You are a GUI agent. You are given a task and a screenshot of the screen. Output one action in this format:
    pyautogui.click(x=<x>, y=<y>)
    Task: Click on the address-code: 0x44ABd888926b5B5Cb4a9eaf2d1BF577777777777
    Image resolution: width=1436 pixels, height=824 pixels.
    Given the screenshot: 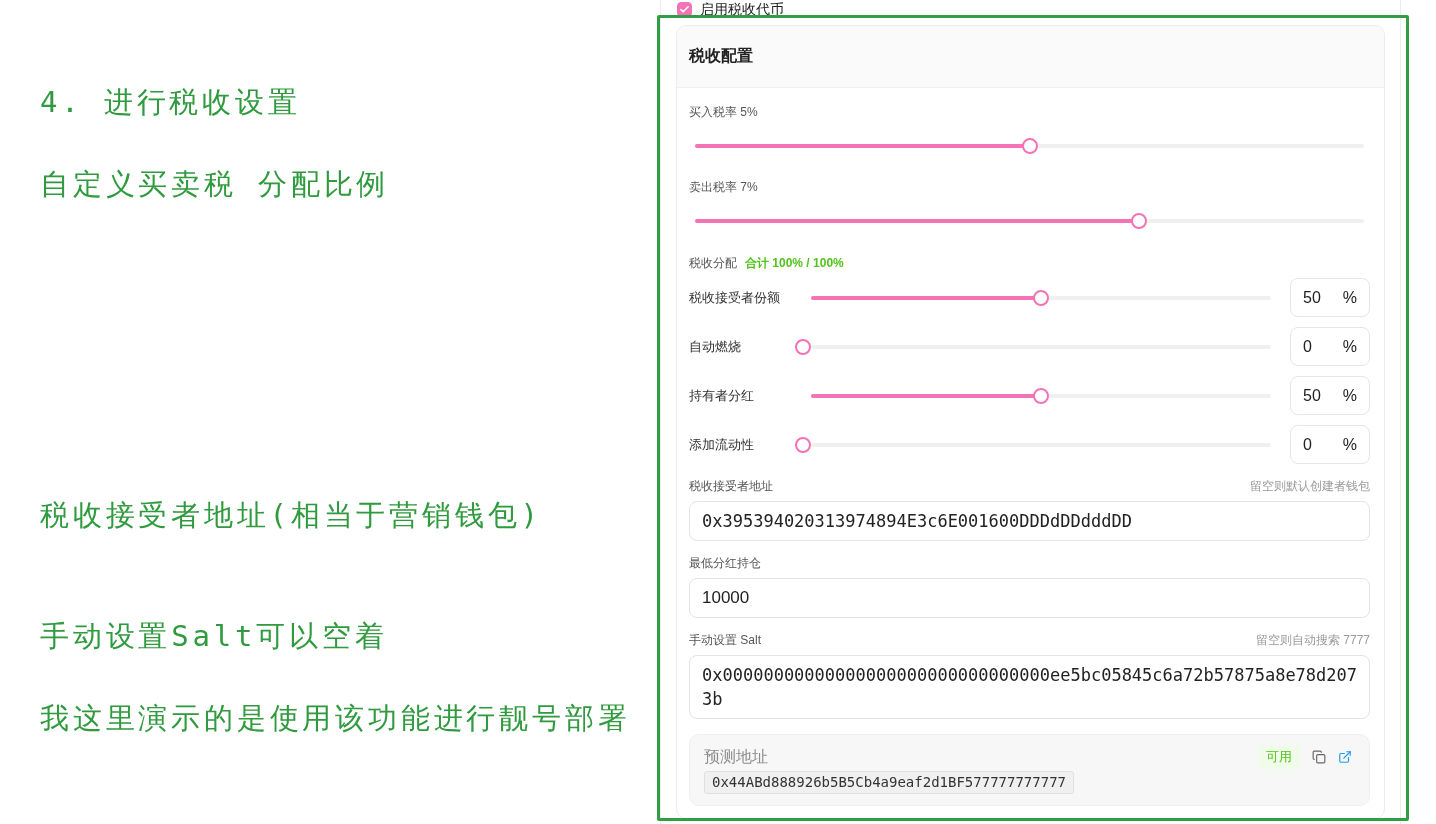 What is the action you would take?
    pyautogui.click(x=889, y=782)
    